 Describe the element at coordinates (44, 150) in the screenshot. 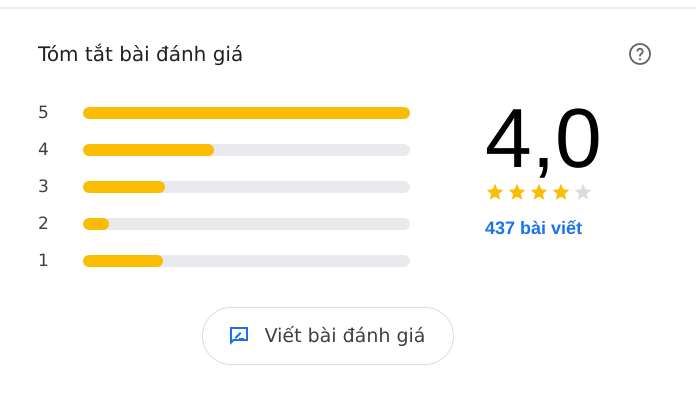

I see `rating-label: 4` at that location.